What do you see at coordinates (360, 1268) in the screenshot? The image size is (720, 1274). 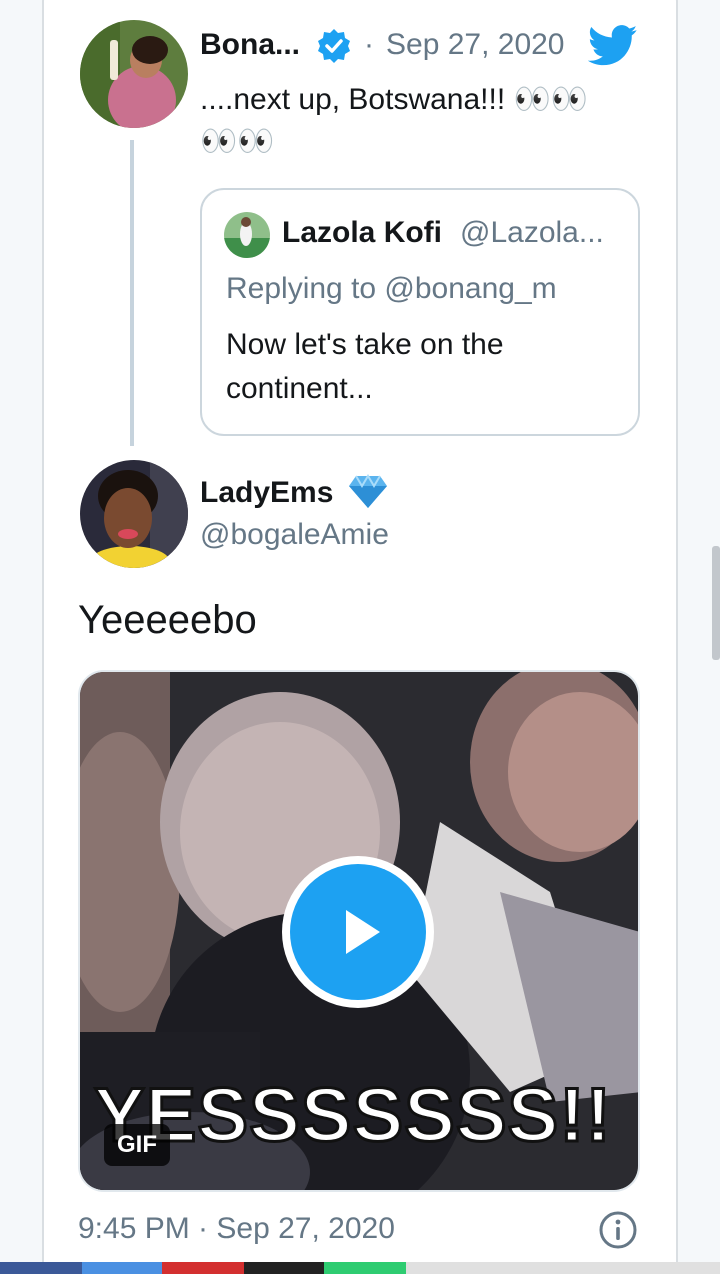 I see `bottom-color-bar` at bounding box center [360, 1268].